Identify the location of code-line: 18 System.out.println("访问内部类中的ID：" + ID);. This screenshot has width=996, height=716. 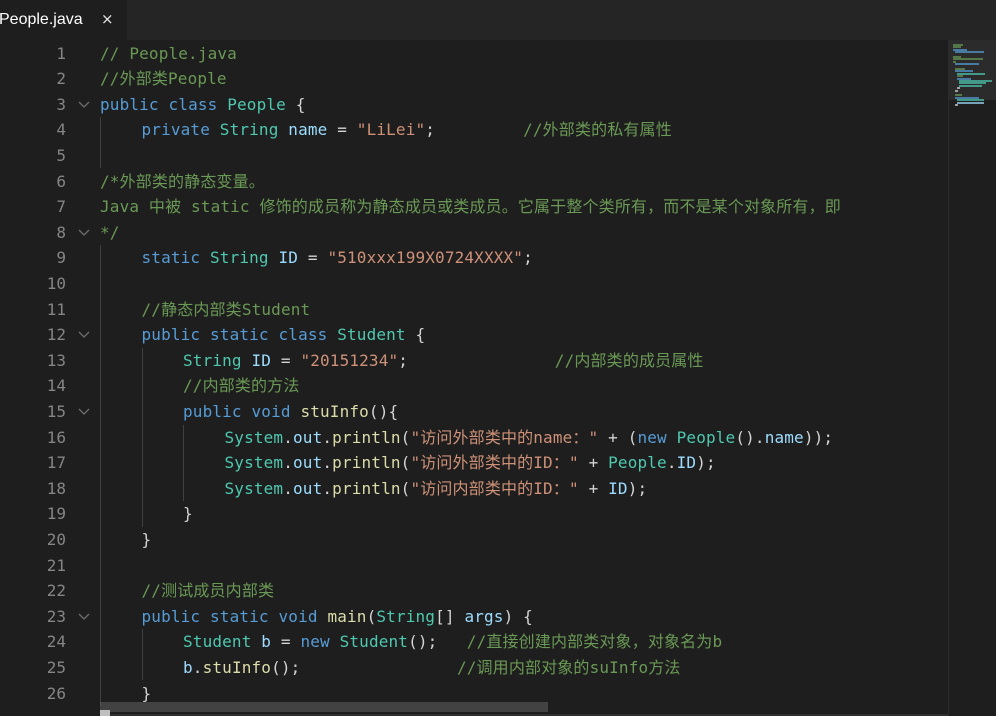
(474, 489).